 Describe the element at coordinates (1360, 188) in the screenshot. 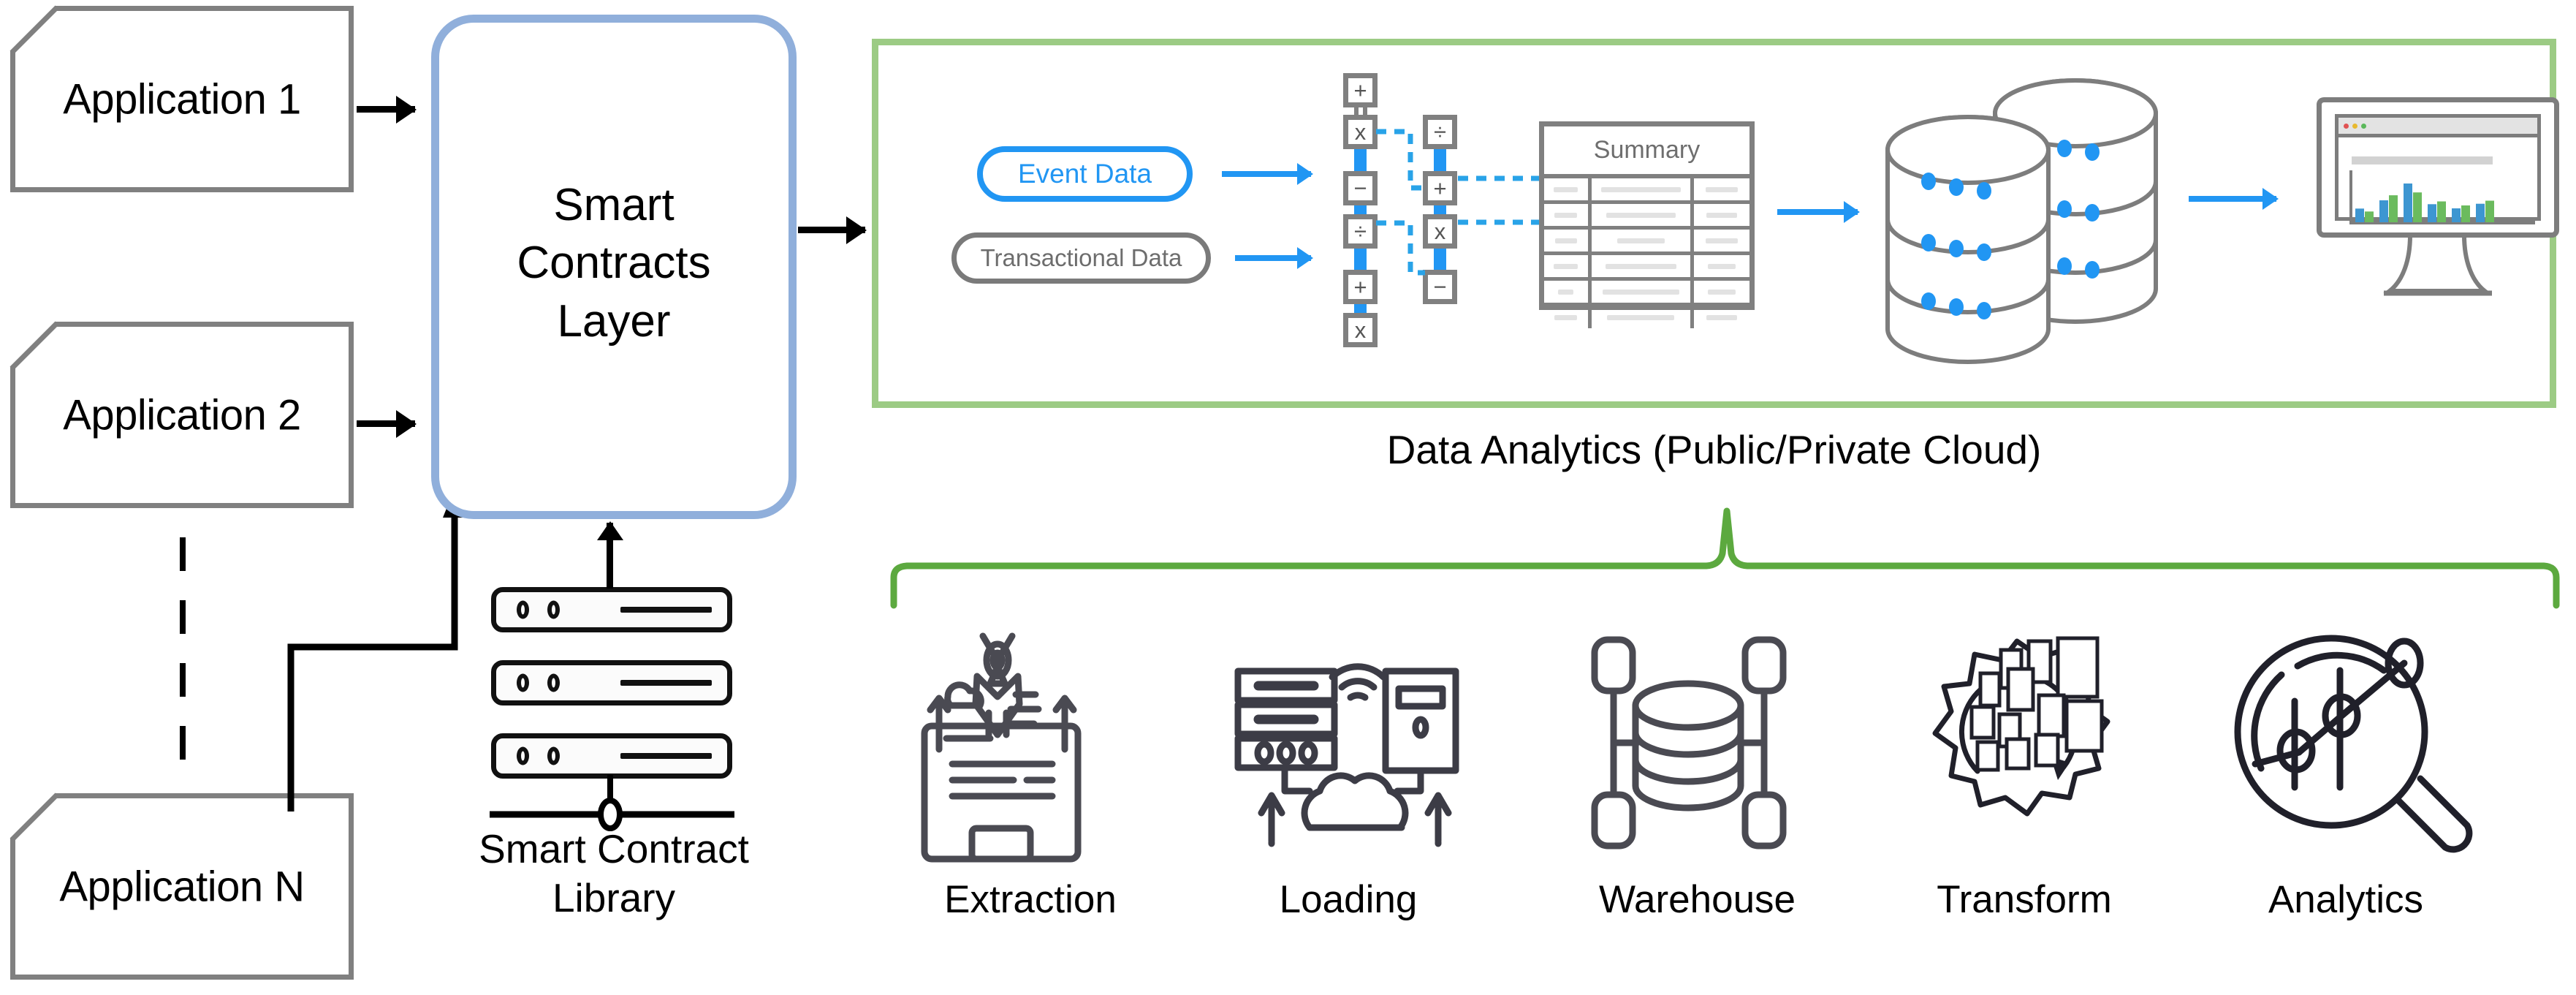

I see `operator-box-minus-1: −` at that location.